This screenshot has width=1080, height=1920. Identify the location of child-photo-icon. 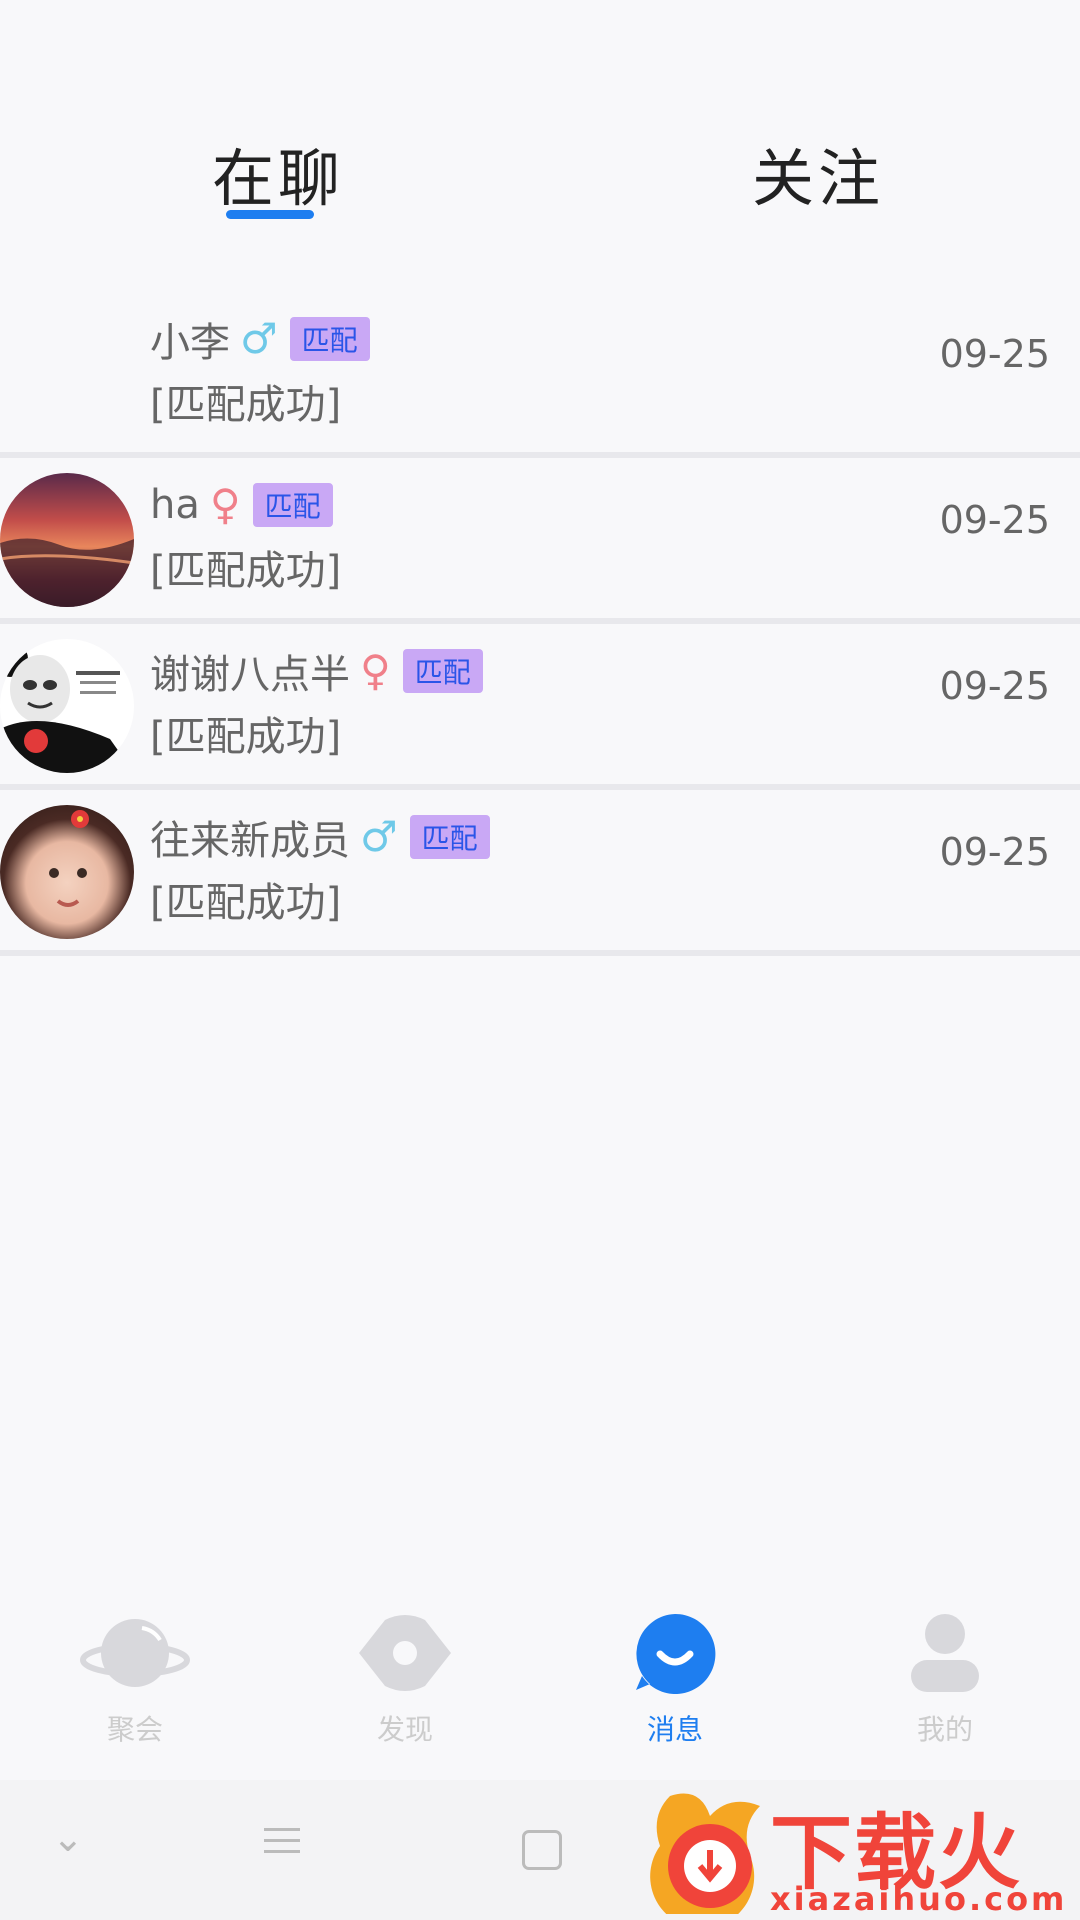
(69, 858).